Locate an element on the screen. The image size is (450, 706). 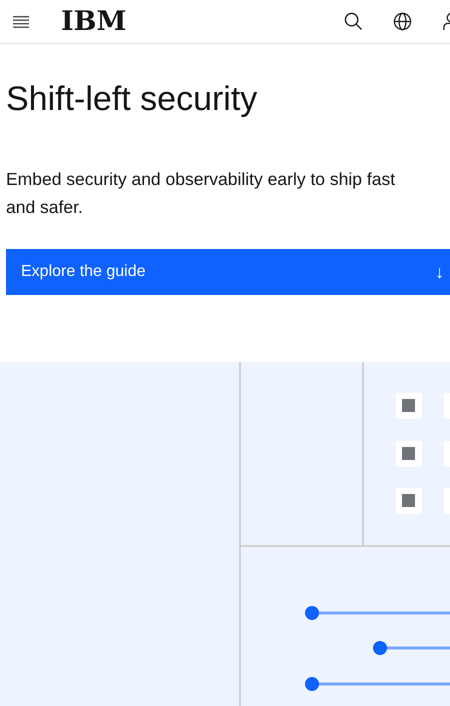
page-title: Shift-left security is located at coordinates (132, 99).